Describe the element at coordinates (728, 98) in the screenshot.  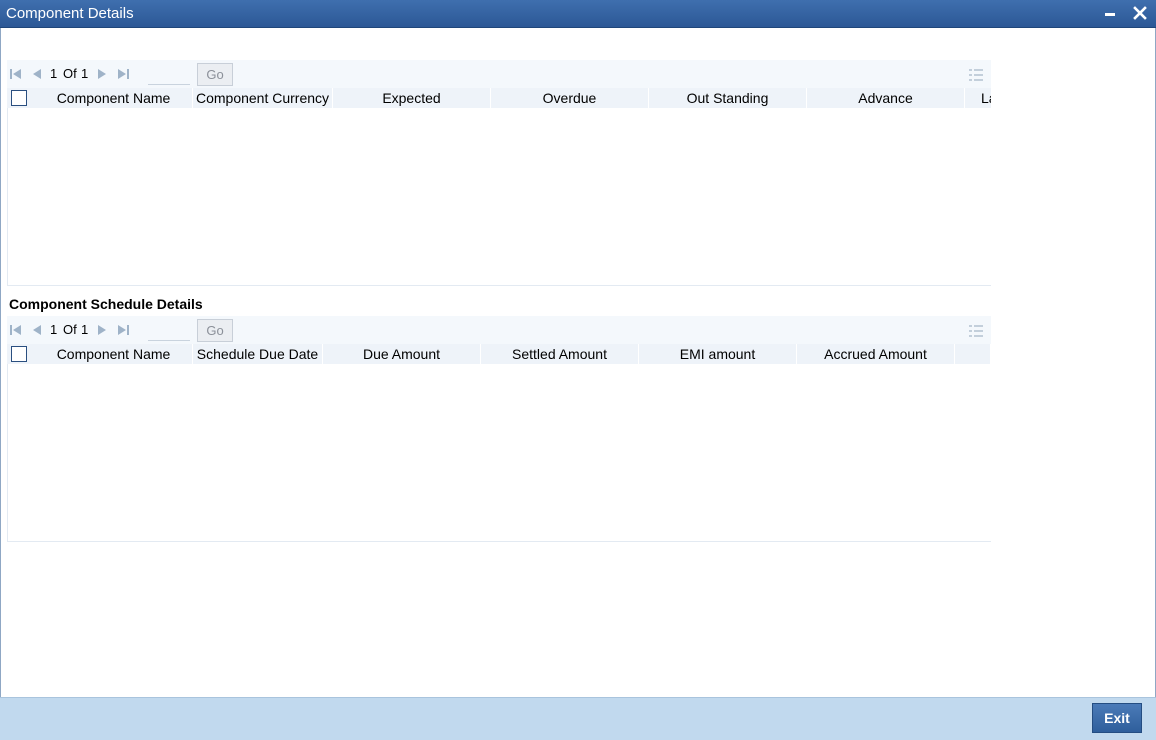
I see `column-header: Out Standing` at that location.